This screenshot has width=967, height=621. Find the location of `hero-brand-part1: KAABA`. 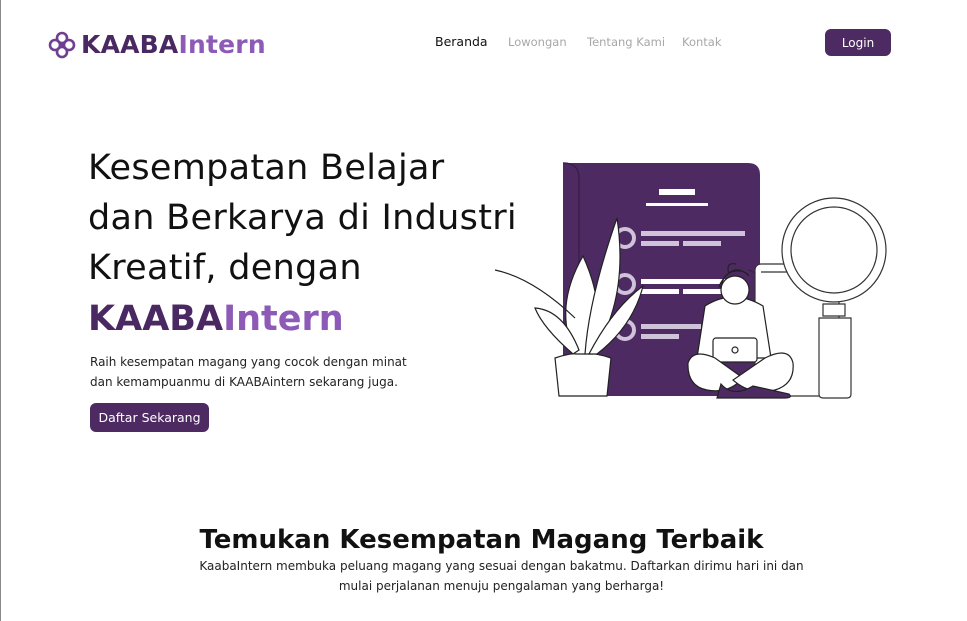

hero-brand-part1: KAABA is located at coordinates (156, 319).